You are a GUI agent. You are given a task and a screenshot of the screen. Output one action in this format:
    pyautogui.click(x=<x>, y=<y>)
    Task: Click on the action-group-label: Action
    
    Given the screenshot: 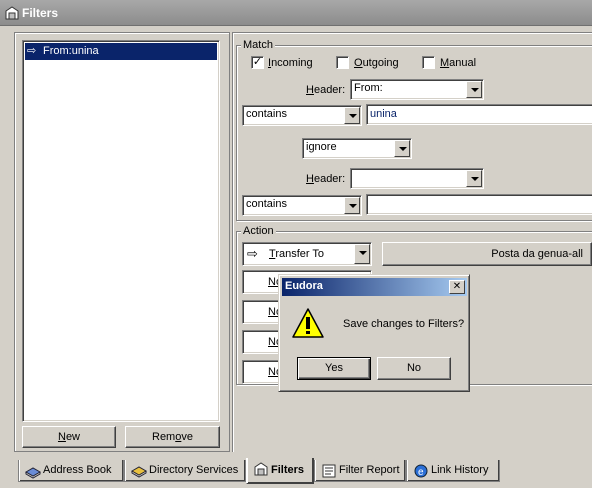 What is the action you would take?
    pyautogui.click(x=258, y=231)
    